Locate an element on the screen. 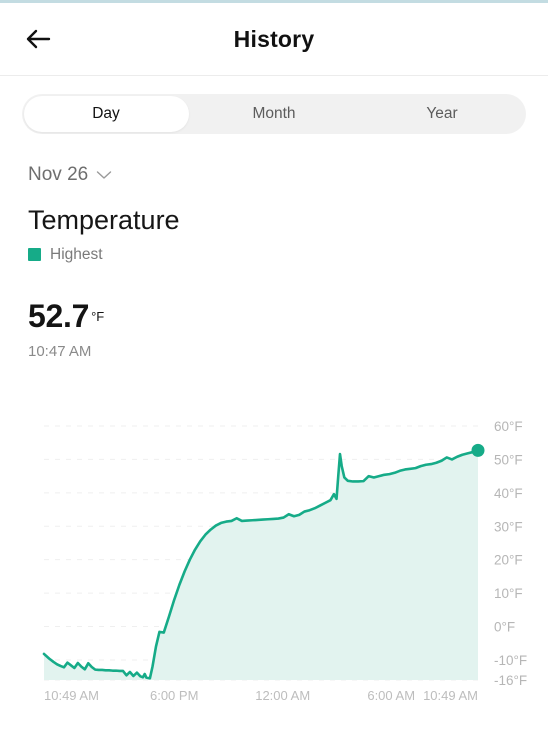  y-axis-tick-label: 10°F is located at coordinates (508, 593).